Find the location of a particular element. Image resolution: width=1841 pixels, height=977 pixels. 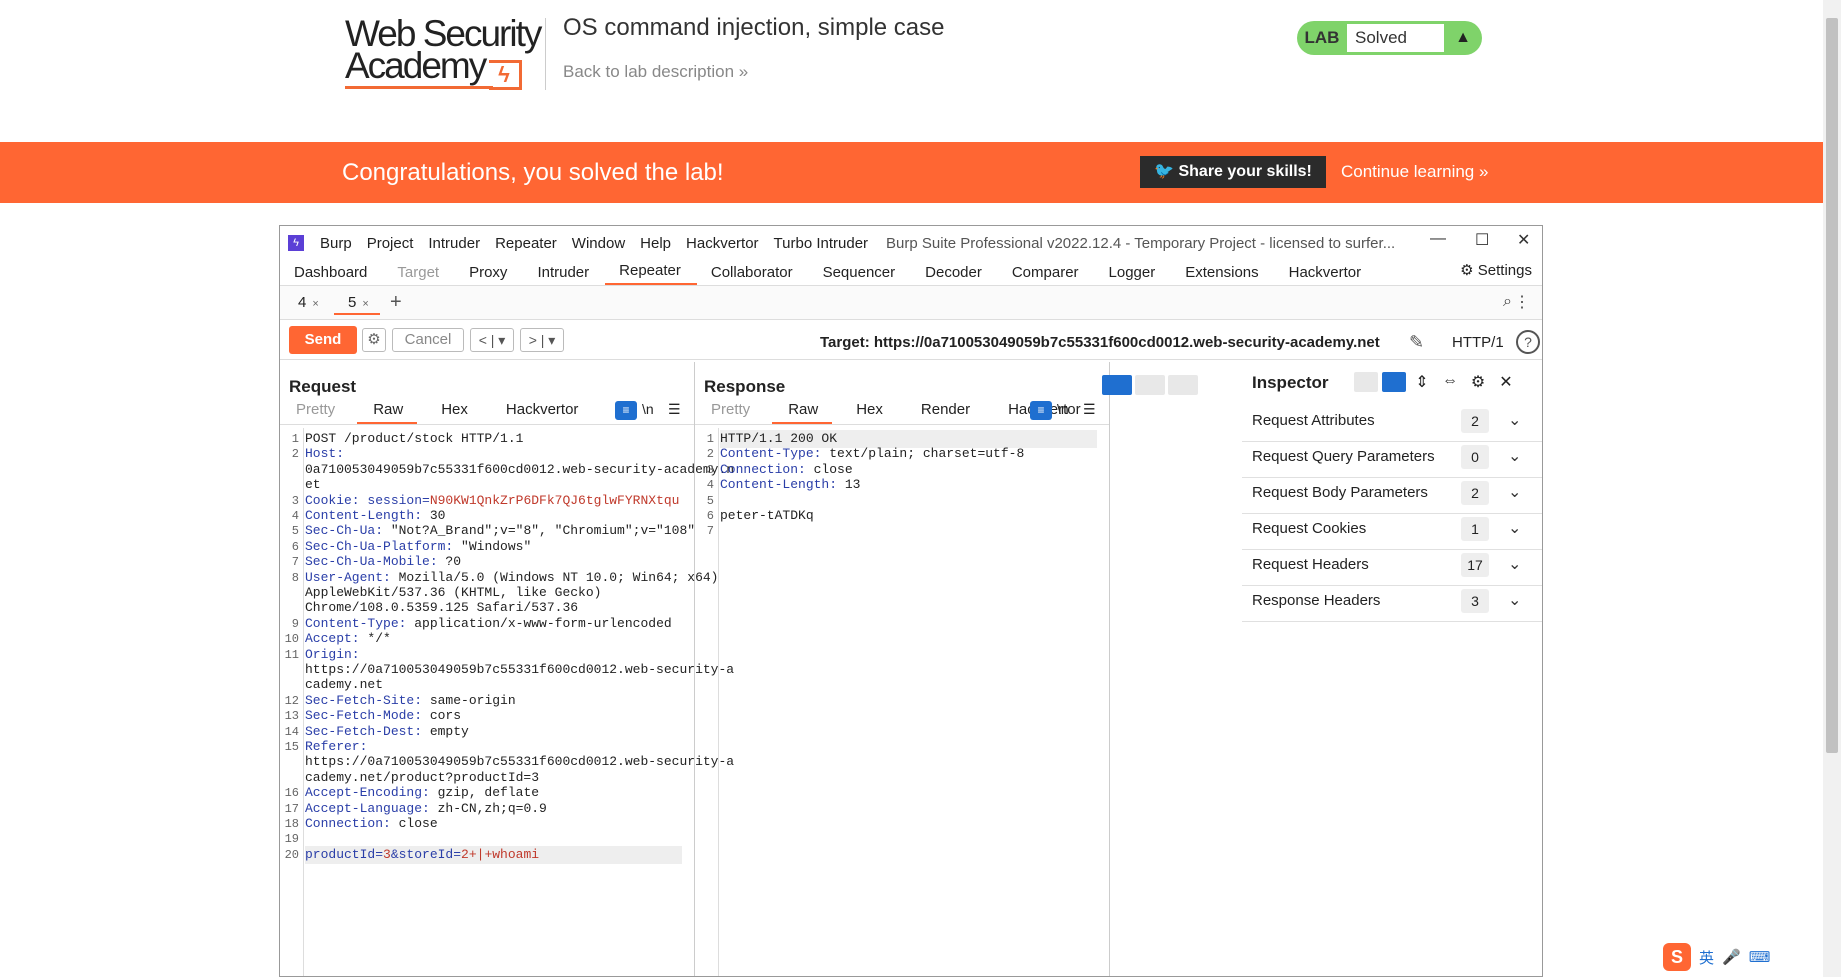

request-tab-pretty: Pretty is located at coordinates (314, 412).